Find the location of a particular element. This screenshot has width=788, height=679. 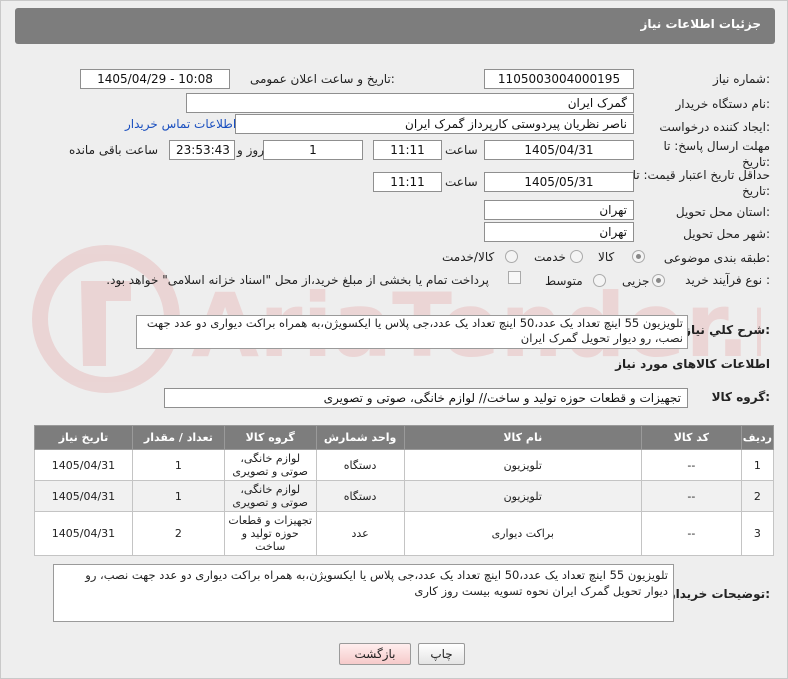

process-label: نوع فرآیند خرید : is located at coordinates (727, 280).